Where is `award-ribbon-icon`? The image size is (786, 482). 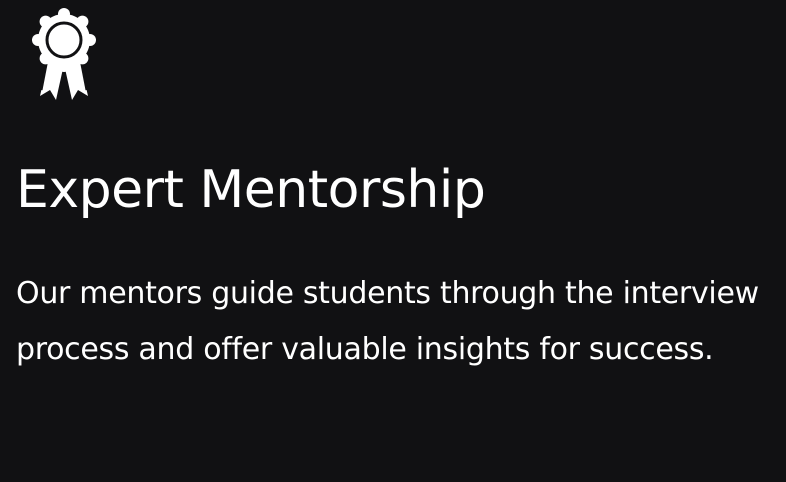
award-ribbon-icon is located at coordinates (64, 55).